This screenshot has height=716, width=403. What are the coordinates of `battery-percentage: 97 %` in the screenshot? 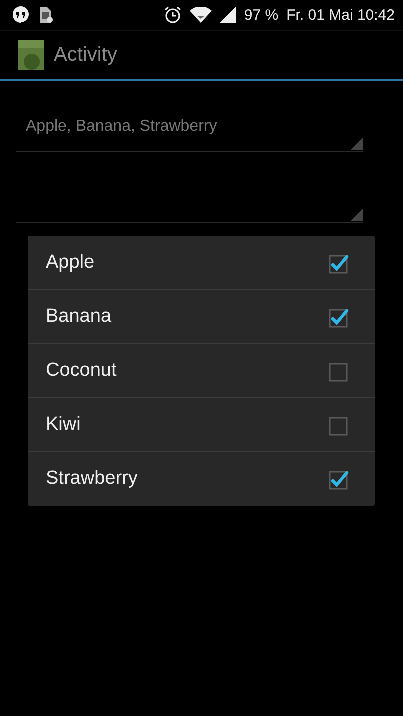 It's located at (261, 15).